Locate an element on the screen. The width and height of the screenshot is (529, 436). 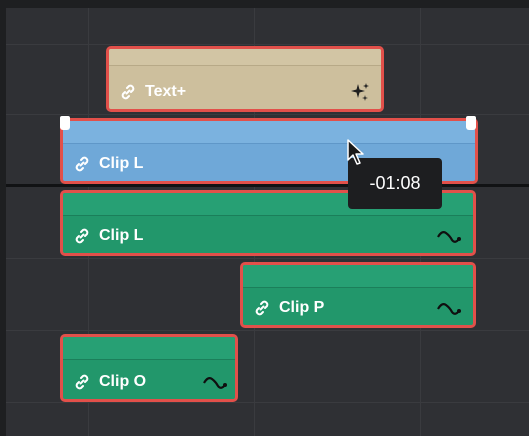
clip-label: Clip O is located at coordinates (123, 381).